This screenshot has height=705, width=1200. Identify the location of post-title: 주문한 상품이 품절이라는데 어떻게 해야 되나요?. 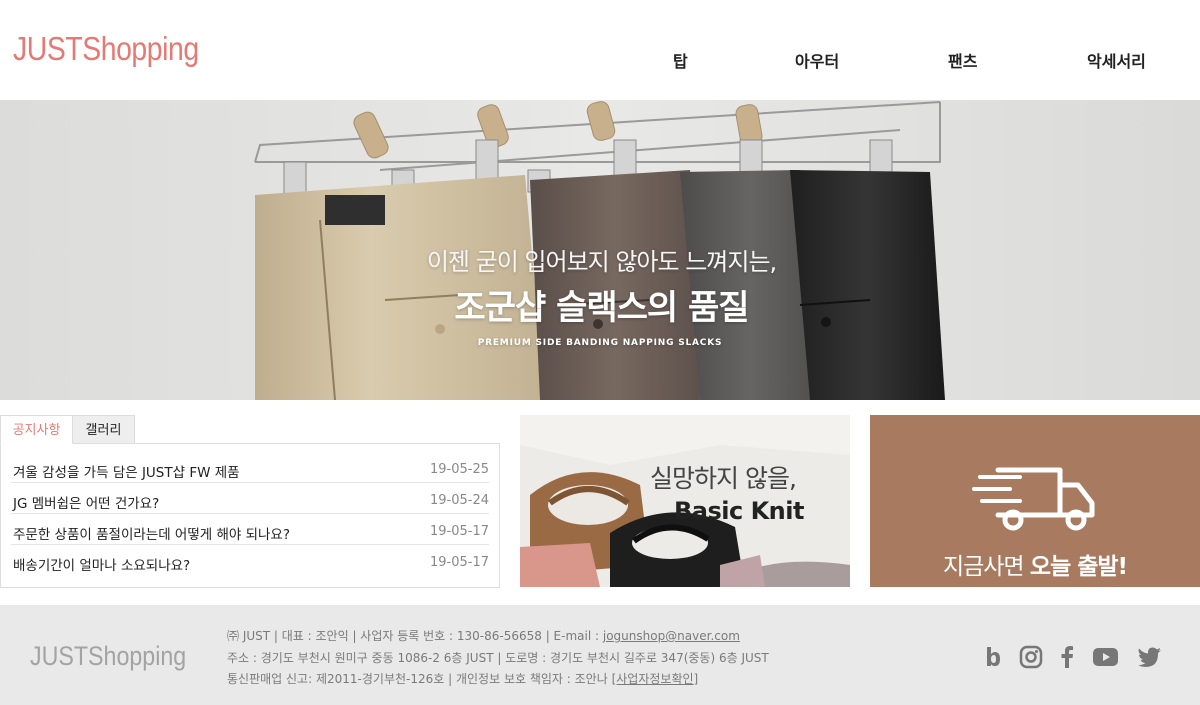
(151, 533).